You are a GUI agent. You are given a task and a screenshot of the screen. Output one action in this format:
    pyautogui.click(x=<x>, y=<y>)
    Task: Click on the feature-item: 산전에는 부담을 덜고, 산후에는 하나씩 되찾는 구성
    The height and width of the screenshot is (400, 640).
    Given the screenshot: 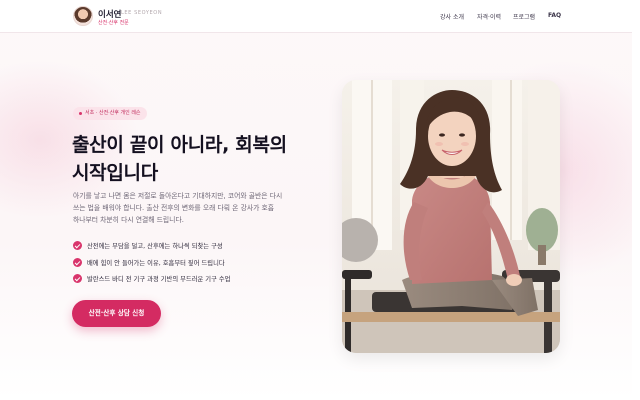 What is the action you would take?
    pyautogui.click(x=155, y=246)
    